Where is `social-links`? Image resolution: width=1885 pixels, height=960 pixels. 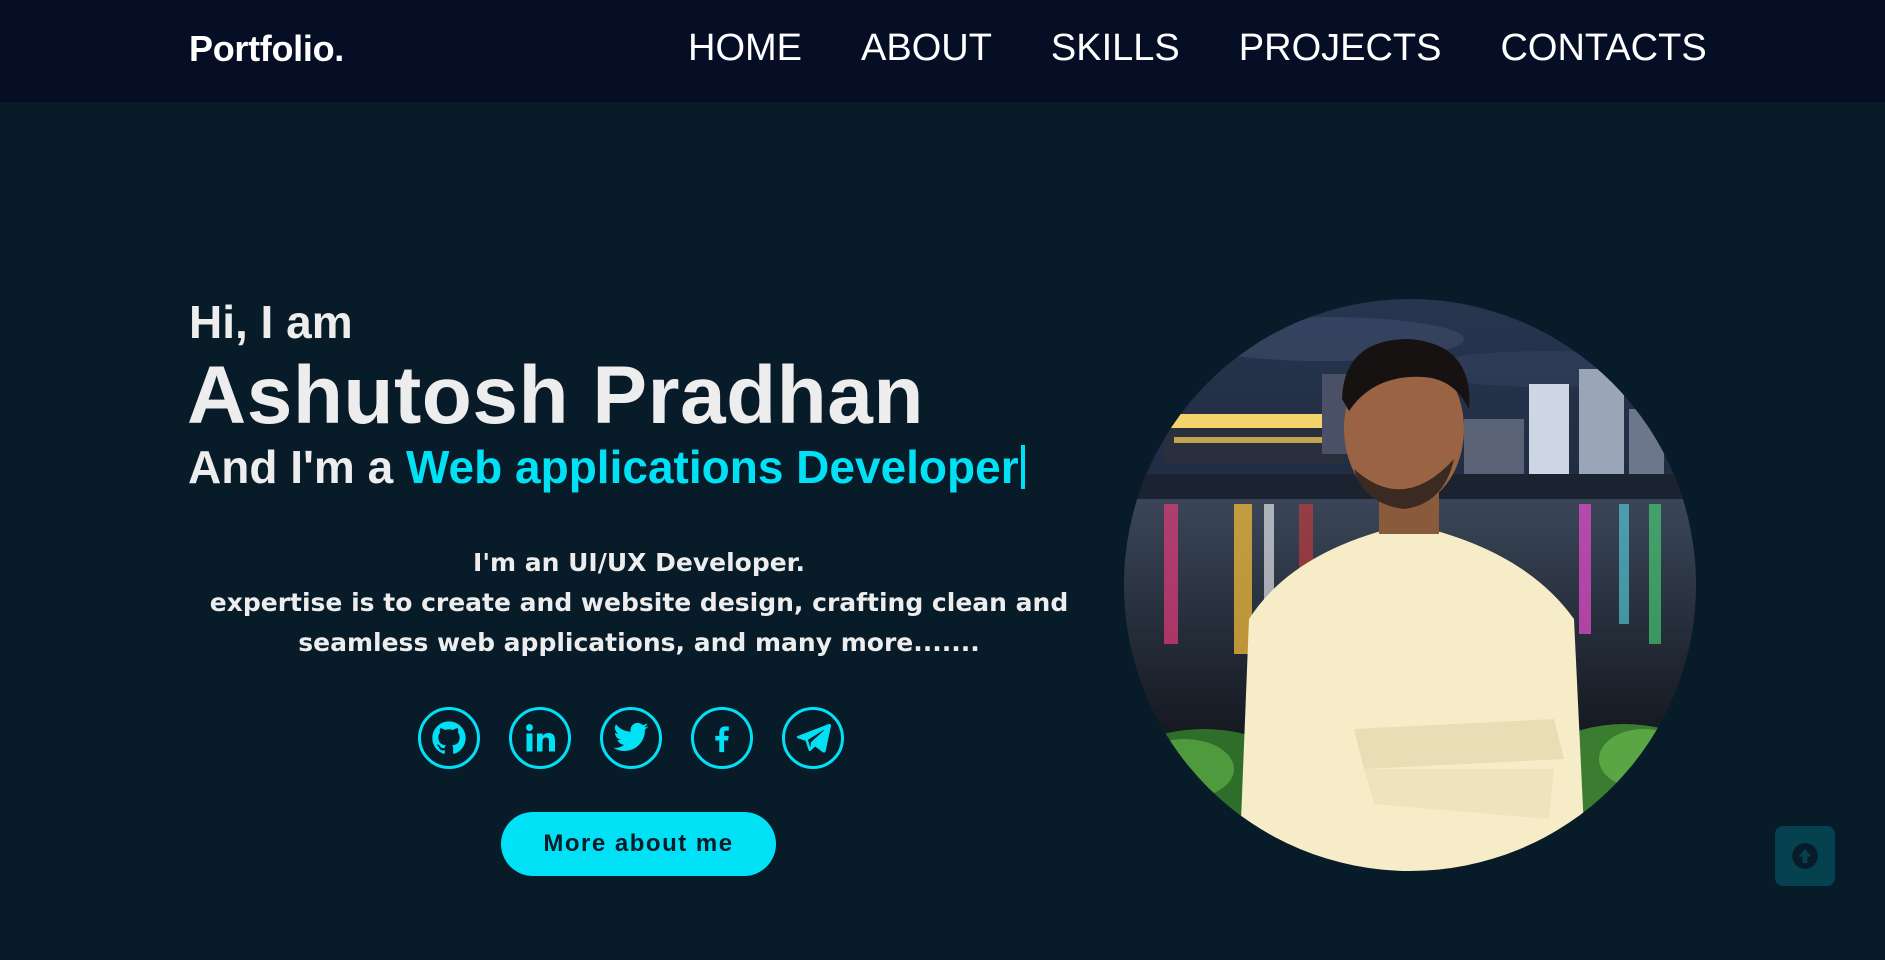 social-links is located at coordinates (631, 738).